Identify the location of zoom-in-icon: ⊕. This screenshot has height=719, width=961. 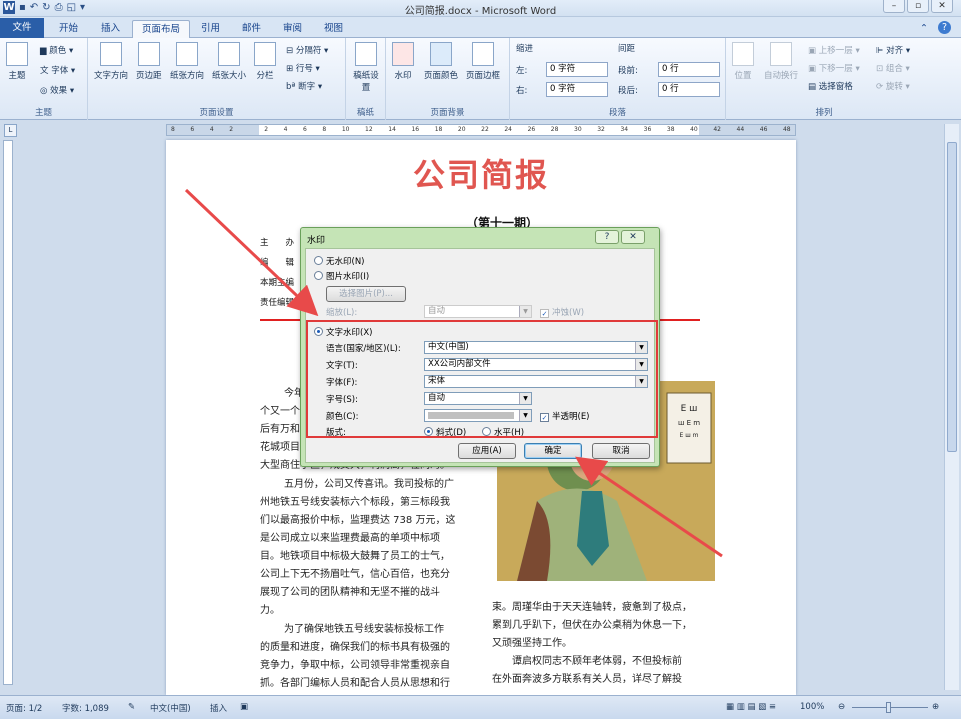
(935, 707).